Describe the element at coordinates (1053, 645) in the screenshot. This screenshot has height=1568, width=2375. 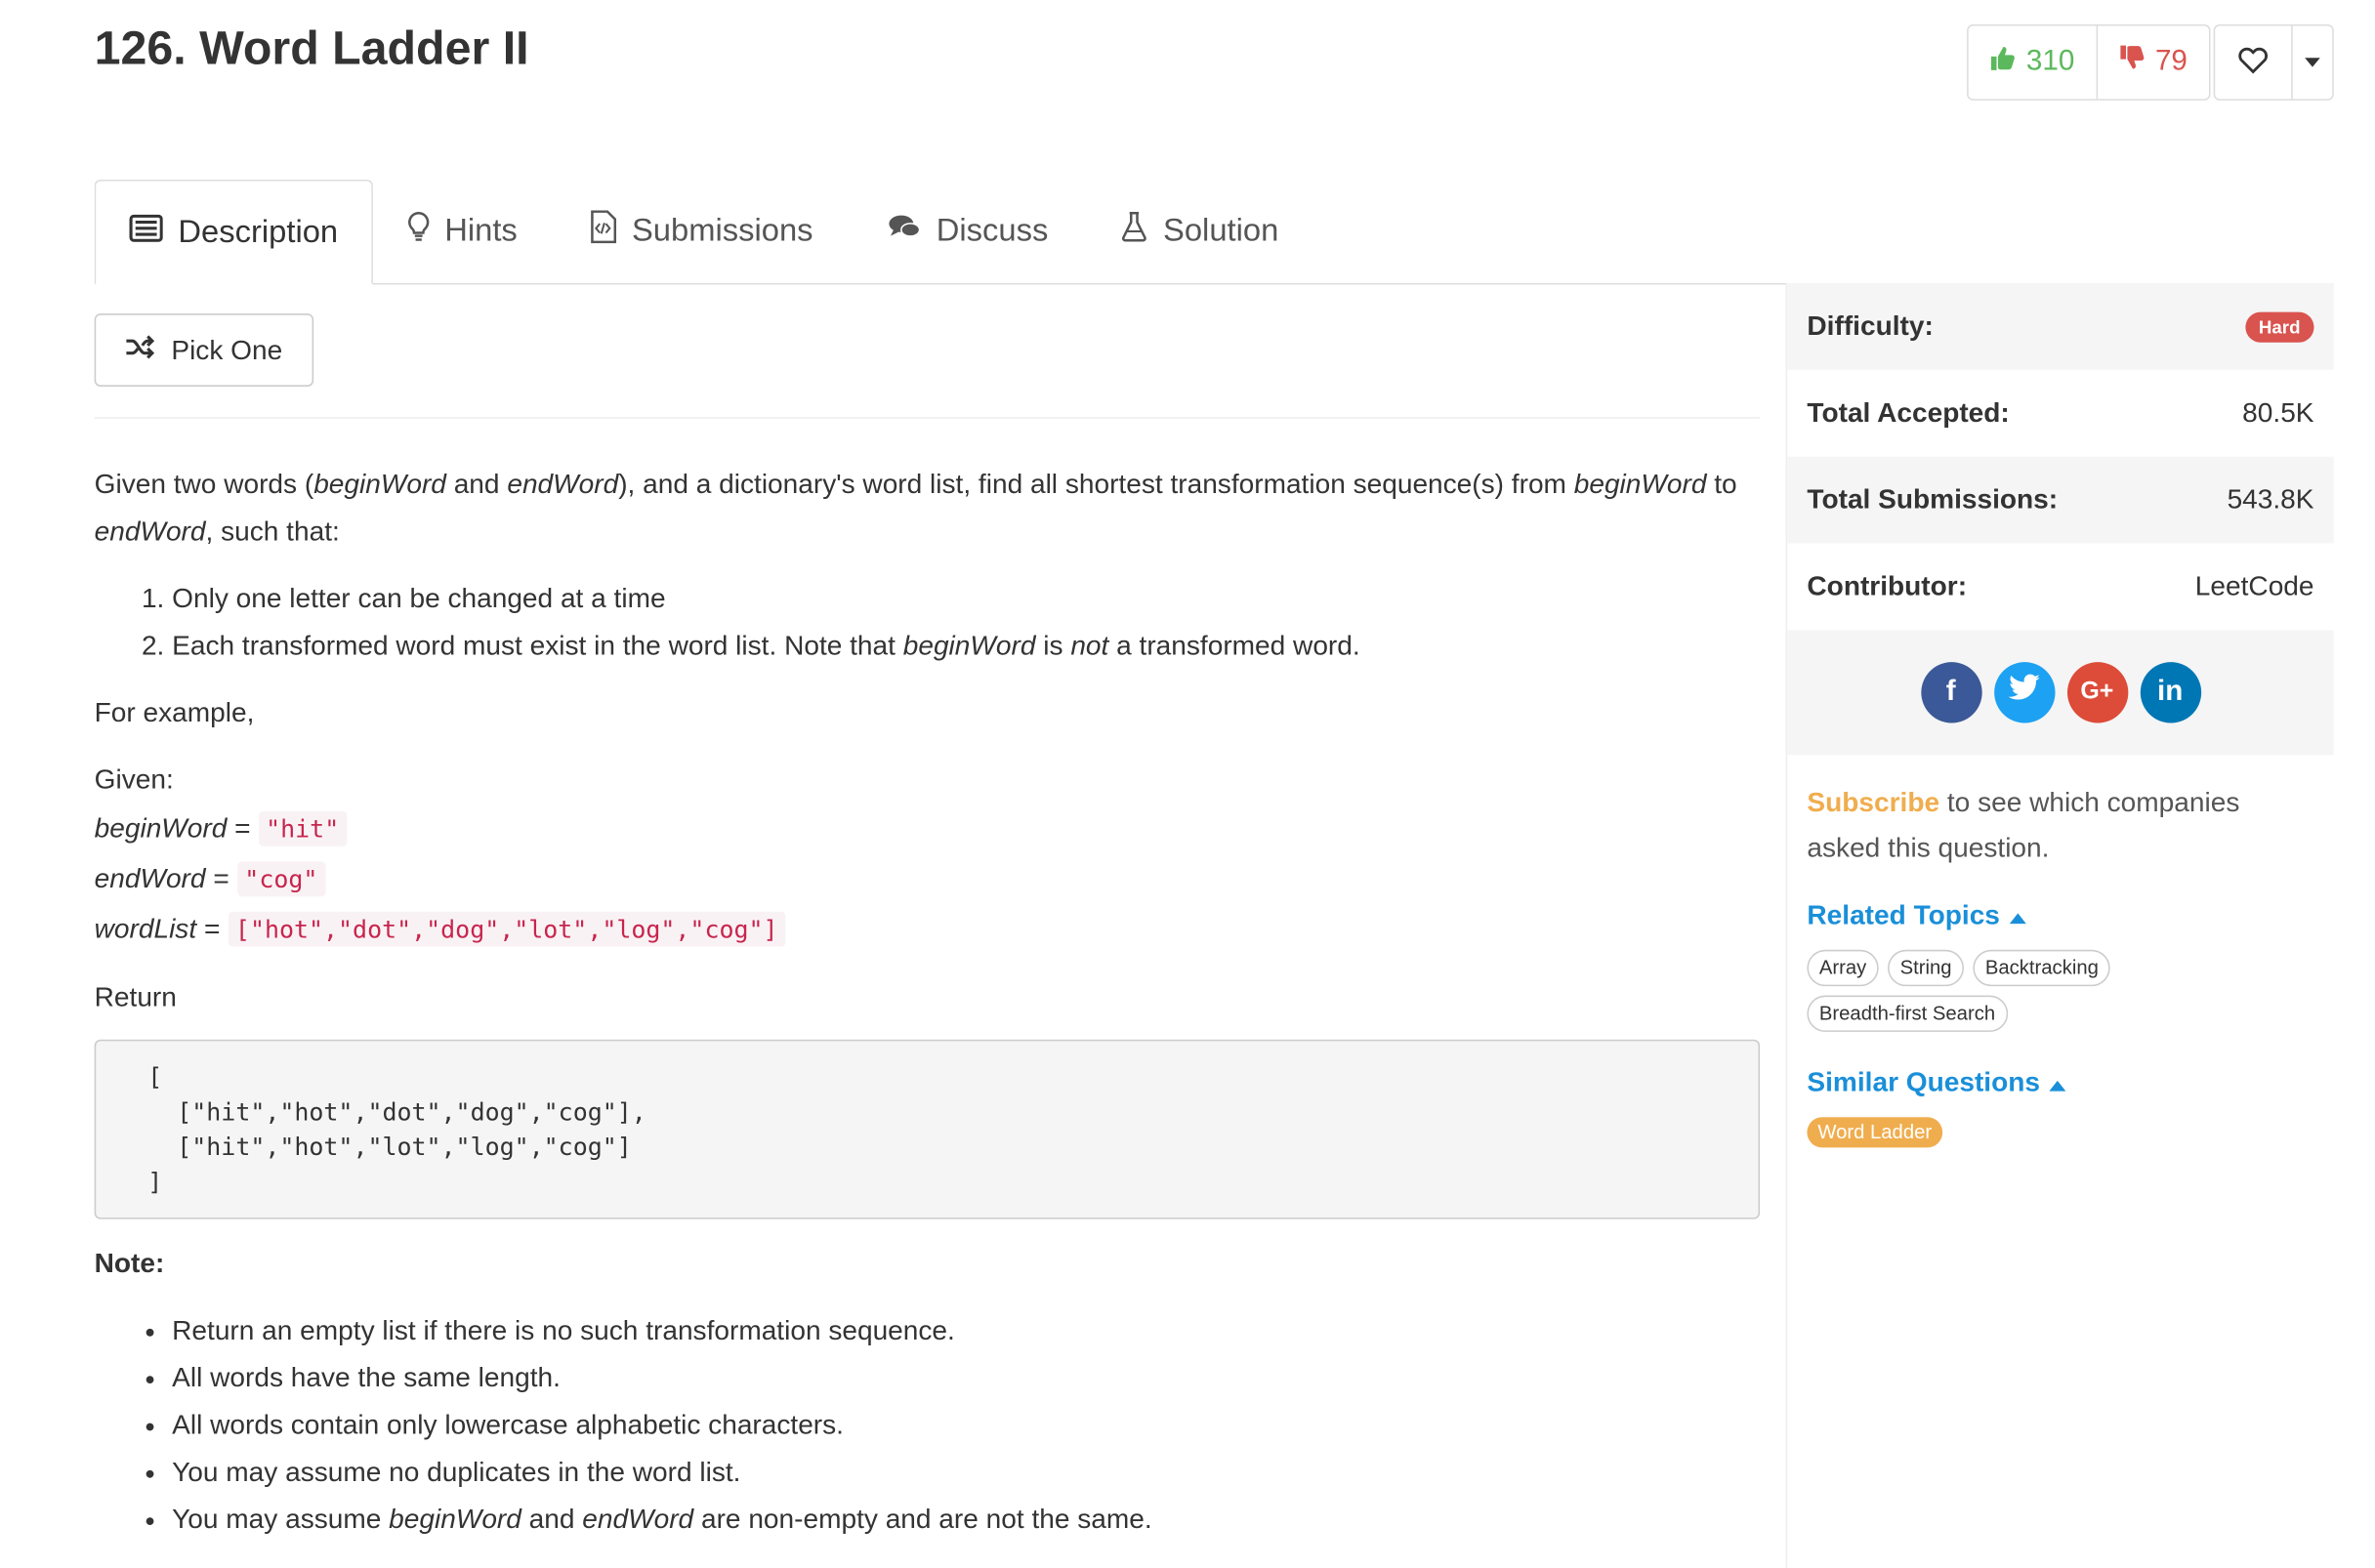
I see `text: is` at that location.